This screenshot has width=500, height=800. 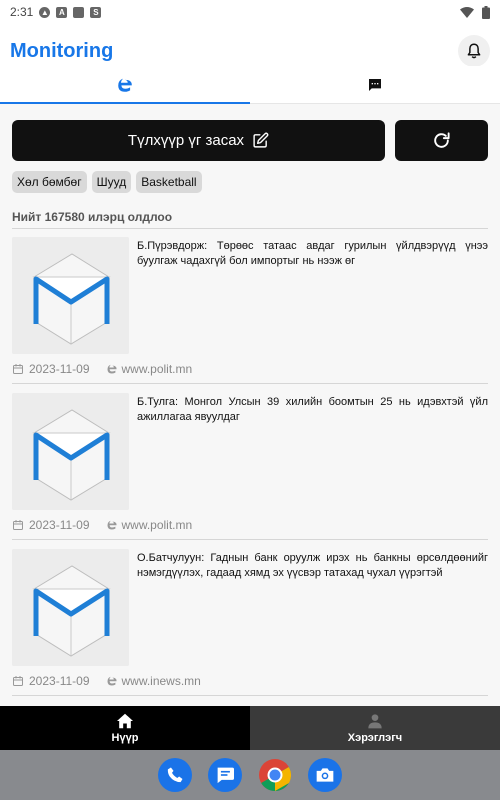 I want to click on camera-app-icon, so click(x=325, y=775).